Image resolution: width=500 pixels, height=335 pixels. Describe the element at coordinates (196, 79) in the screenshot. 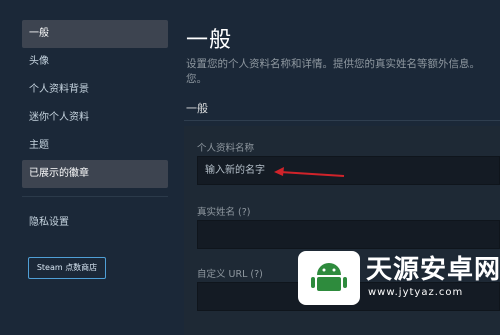

I see `page-description-cont: 您。` at that location.